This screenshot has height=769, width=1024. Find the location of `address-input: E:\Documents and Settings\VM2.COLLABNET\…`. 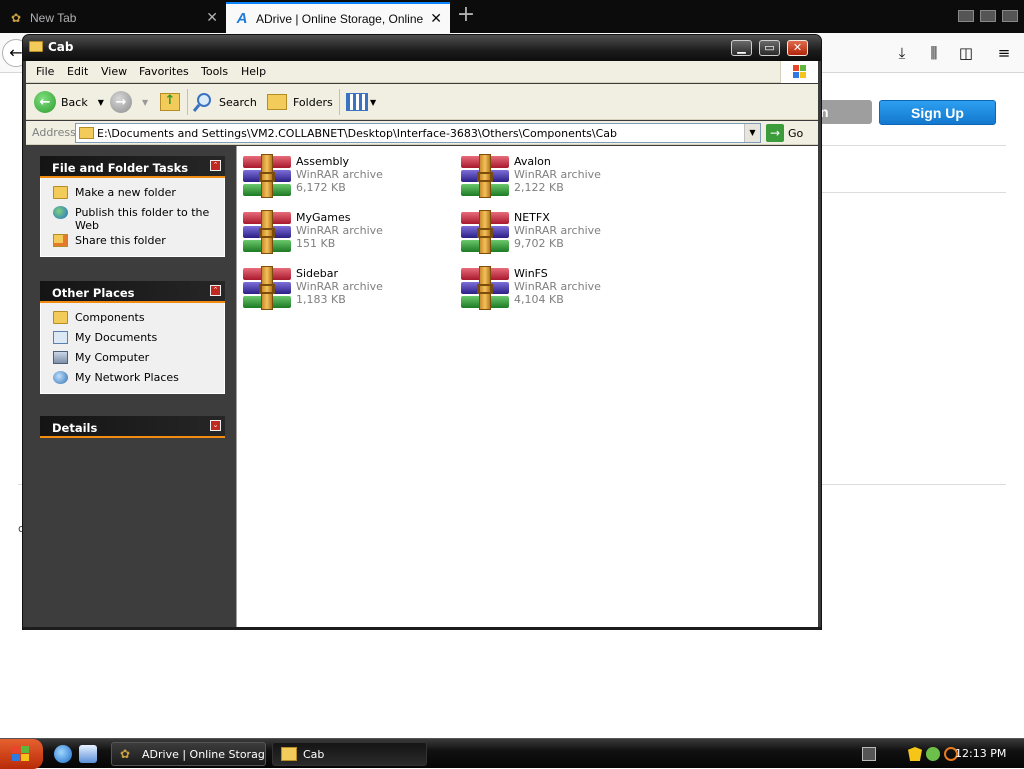

address-input: E:\Documents and Settings\VM2.COLLABNET\… is located at coordinates (418, 133).